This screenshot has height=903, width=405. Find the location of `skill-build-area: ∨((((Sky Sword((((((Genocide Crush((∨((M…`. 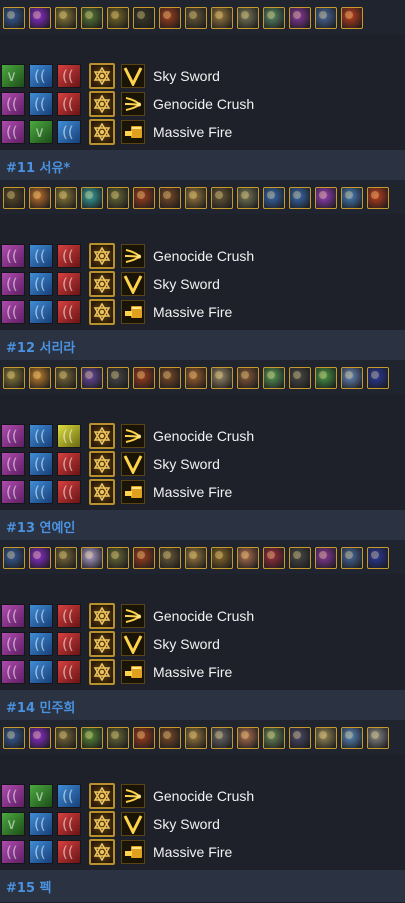

skill-build-area: ∨((((Sky Sword((((((Genocide Crush((∨((M… is located at coordinates (202, 106).